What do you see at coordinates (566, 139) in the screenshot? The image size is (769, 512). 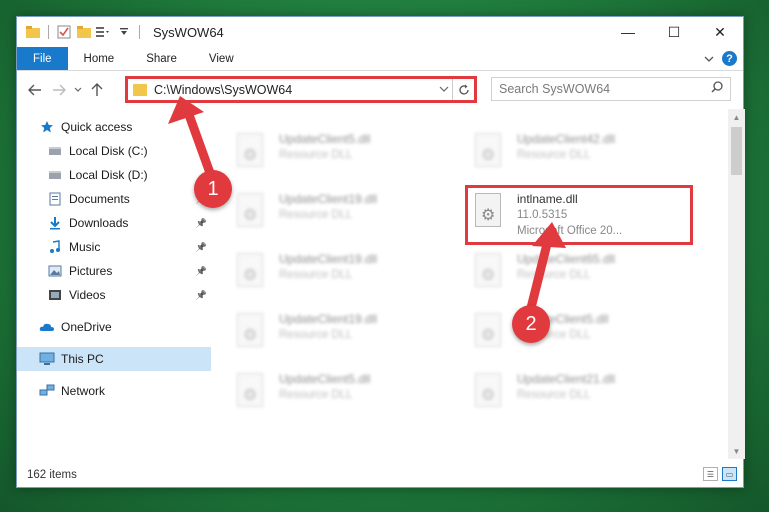 I see `file-name: UpdateClient42.dll` at bounding box center [566, 139].